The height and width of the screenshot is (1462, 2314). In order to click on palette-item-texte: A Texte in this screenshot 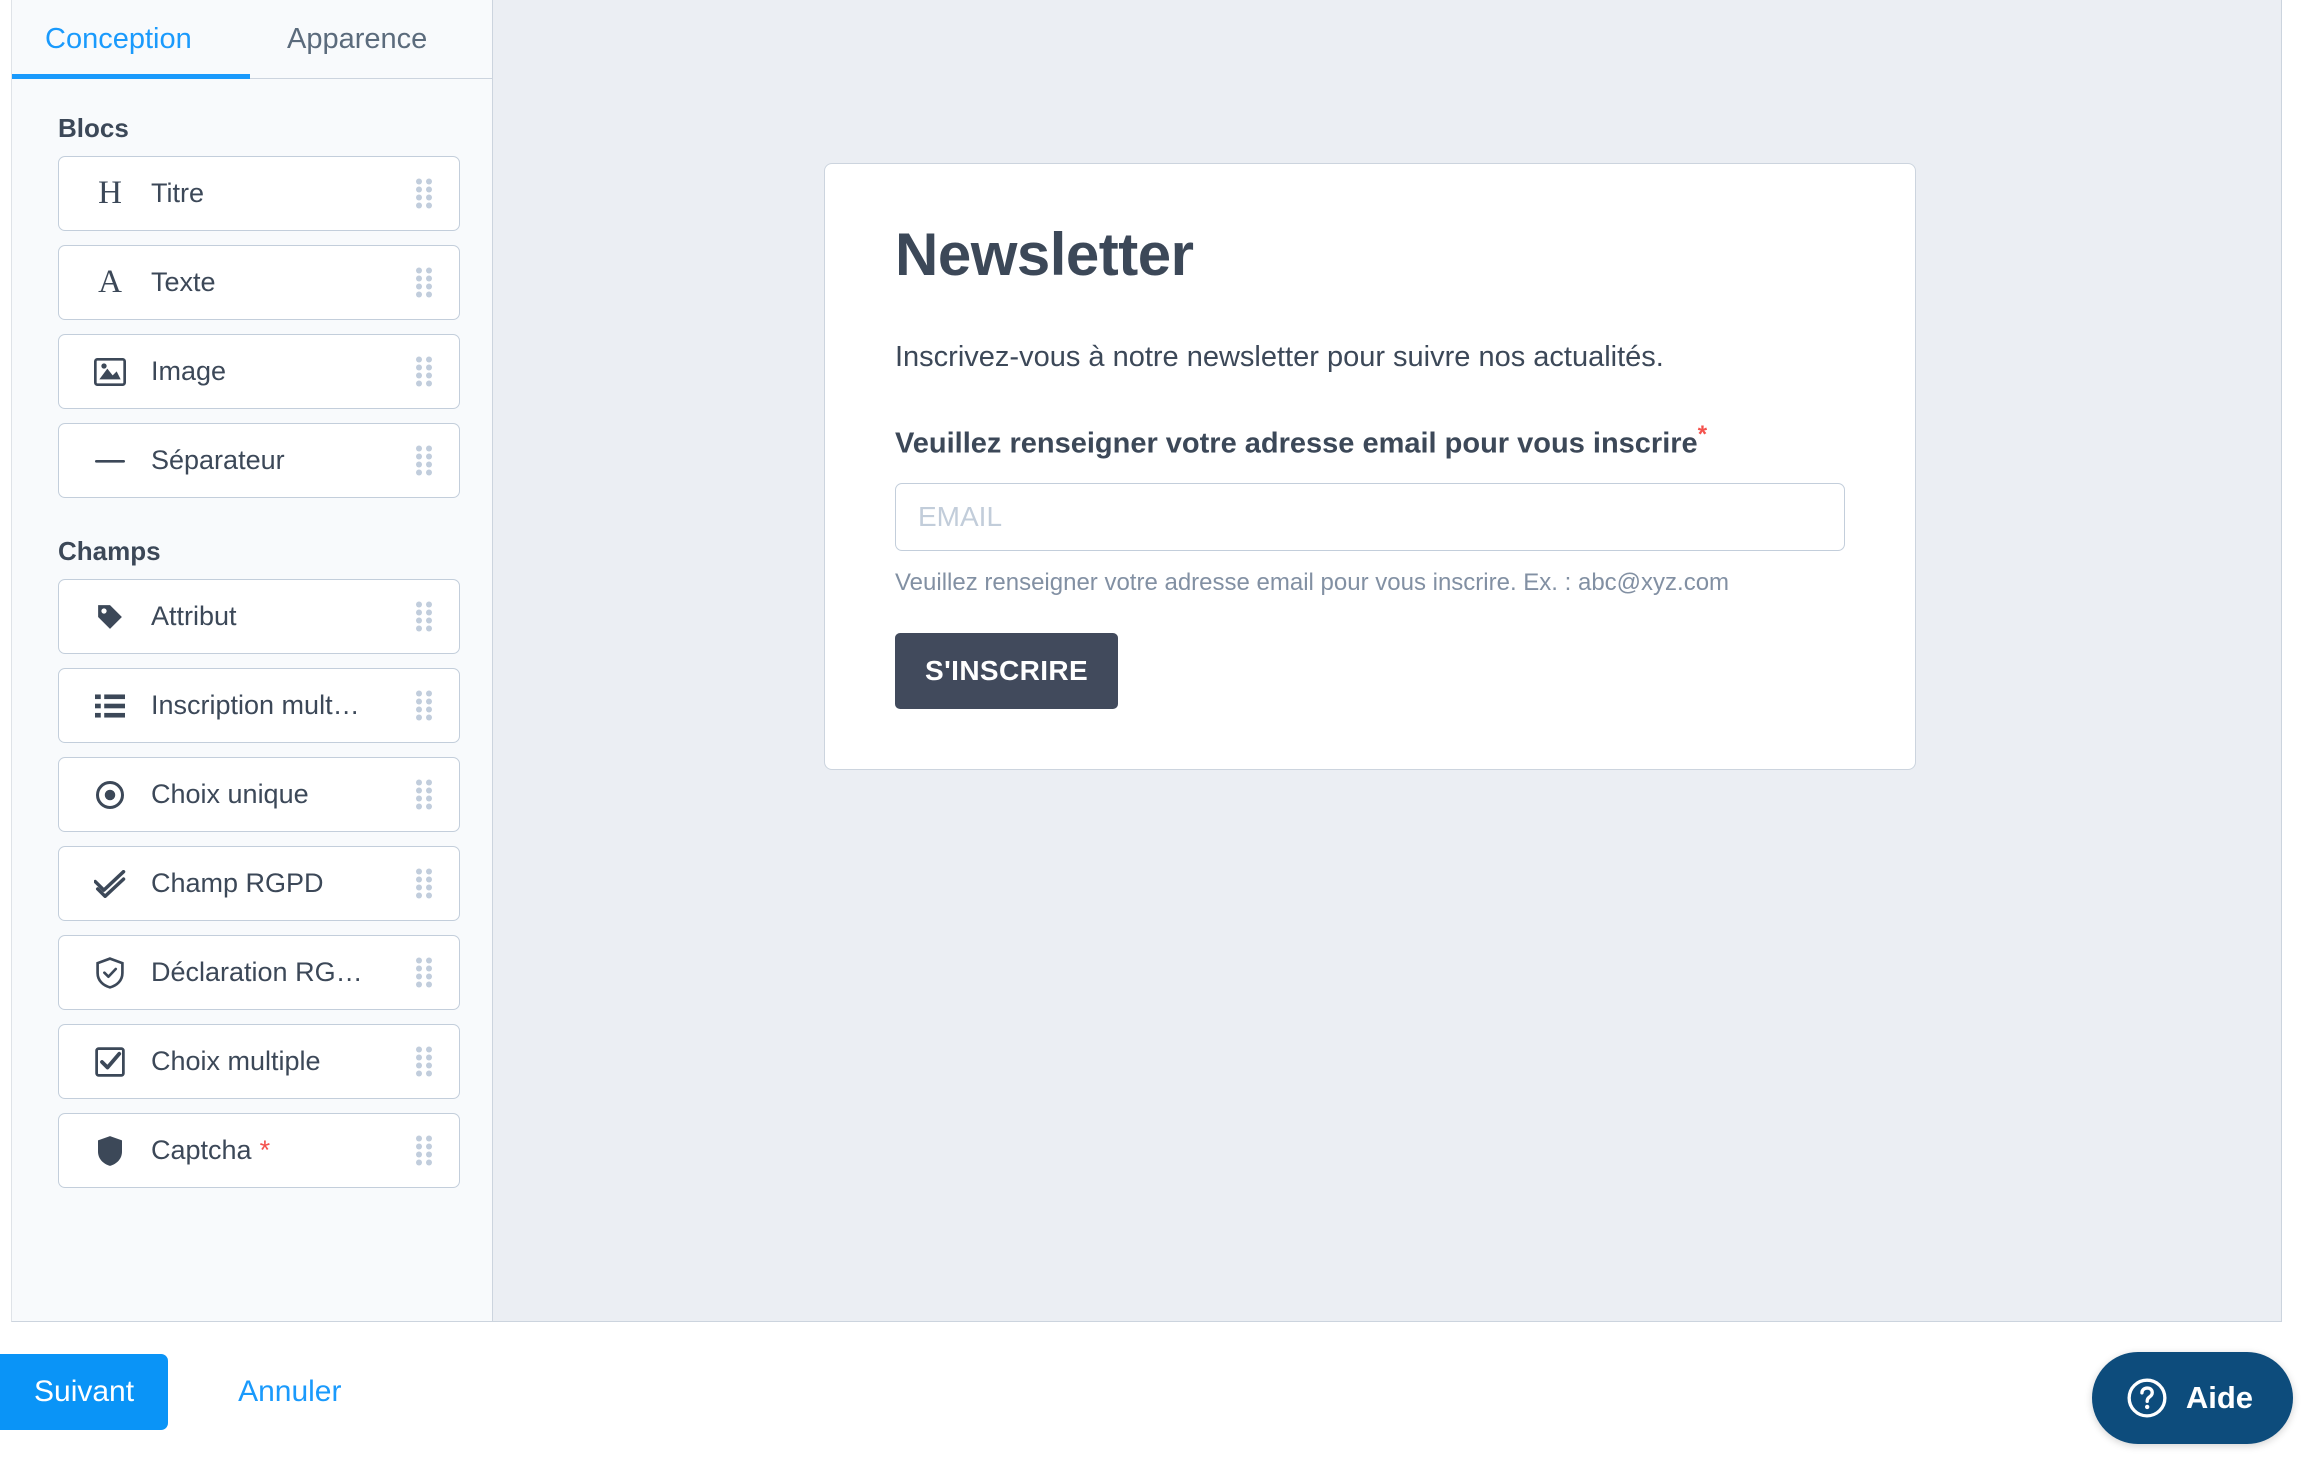, I will do `click(259, 282)`.